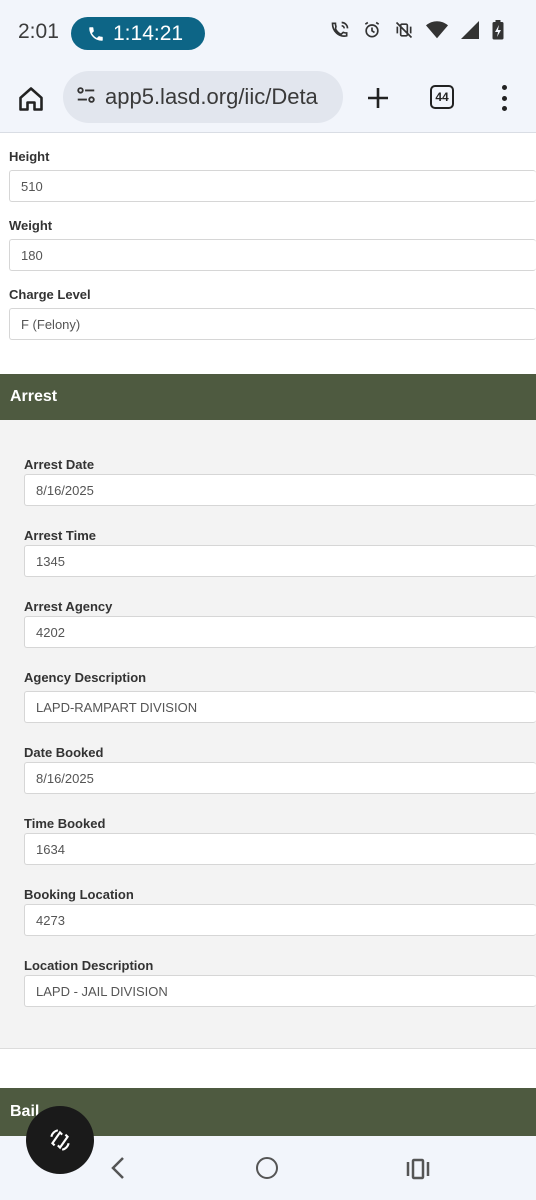 This screenshot has width=536, height=1200. What do you see at coordinates (34, 396) in the screenshot?
I see `arrest-section-title: Arrest` at bounding box center [34, 396].